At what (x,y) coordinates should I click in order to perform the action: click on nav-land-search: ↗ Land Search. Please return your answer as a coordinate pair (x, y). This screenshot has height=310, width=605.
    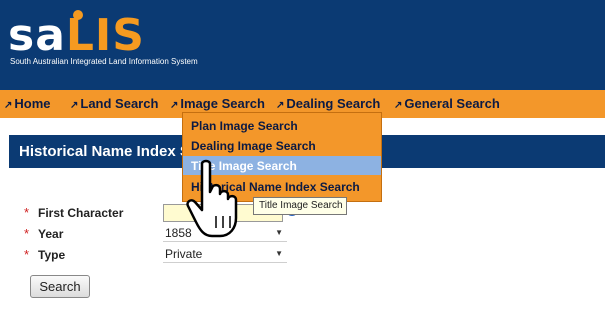
    Looking at the image, I should click on (114, 103).